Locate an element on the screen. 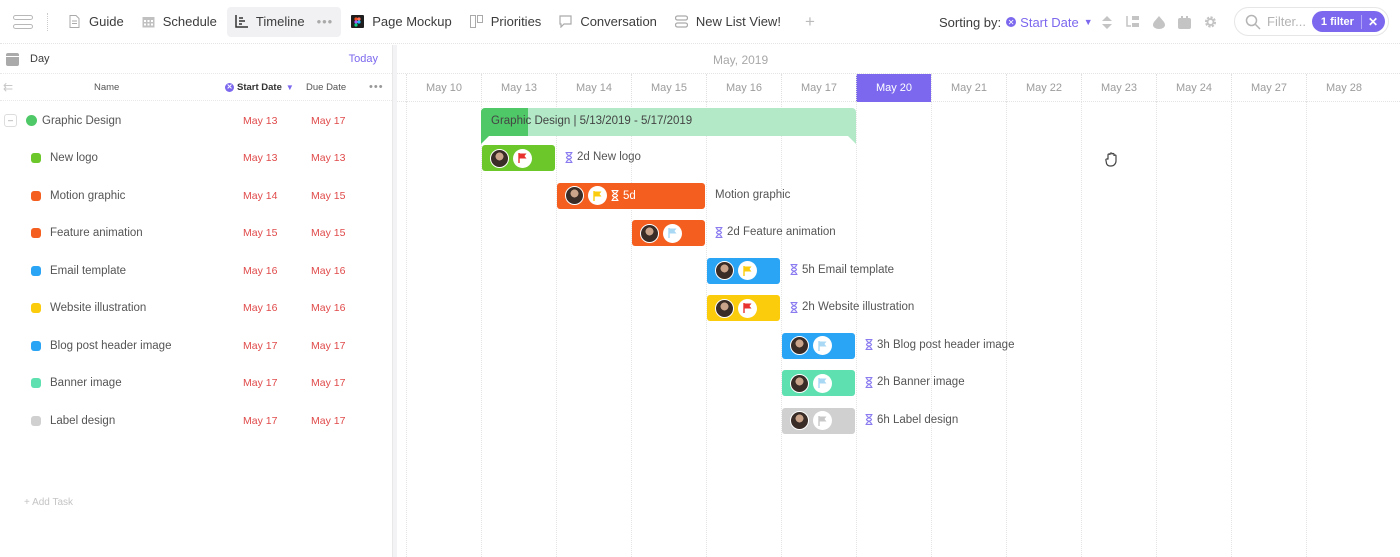  task-row: Label design May 17 May 17 is located at coordinates (196, 420).